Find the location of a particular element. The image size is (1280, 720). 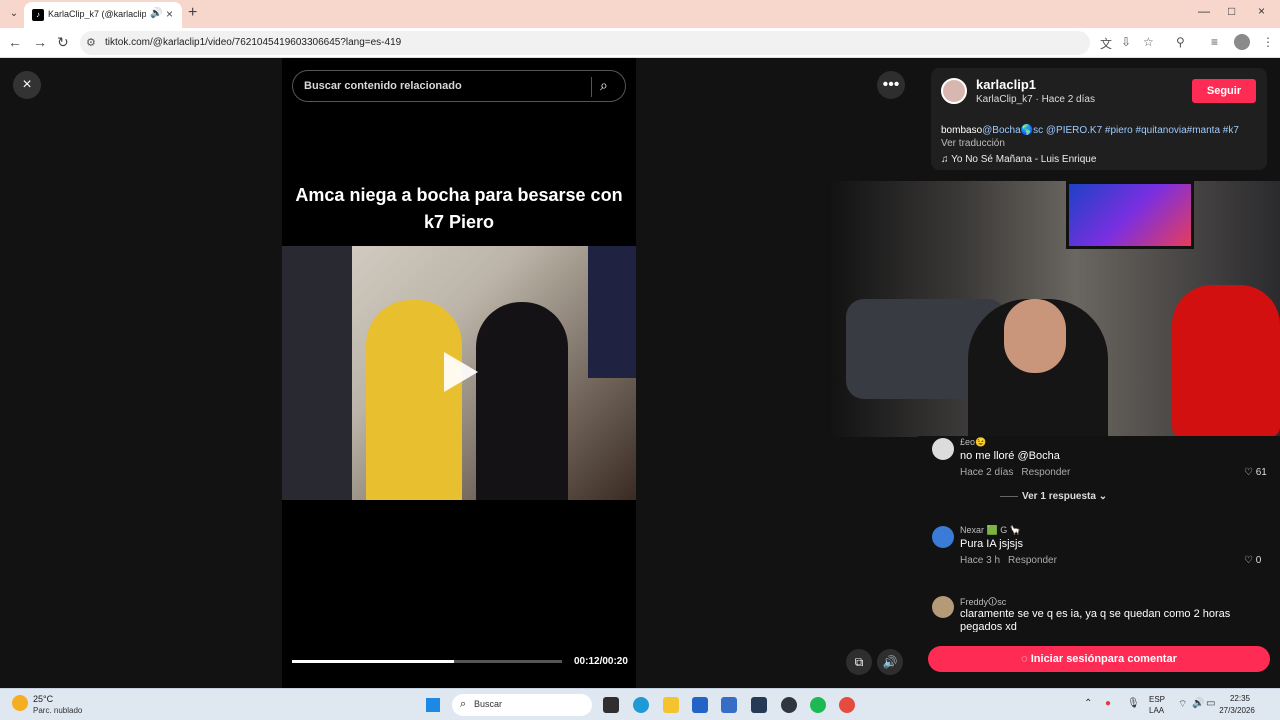

extensions-icon: ⚲ is located at coordinates (1180, 42).